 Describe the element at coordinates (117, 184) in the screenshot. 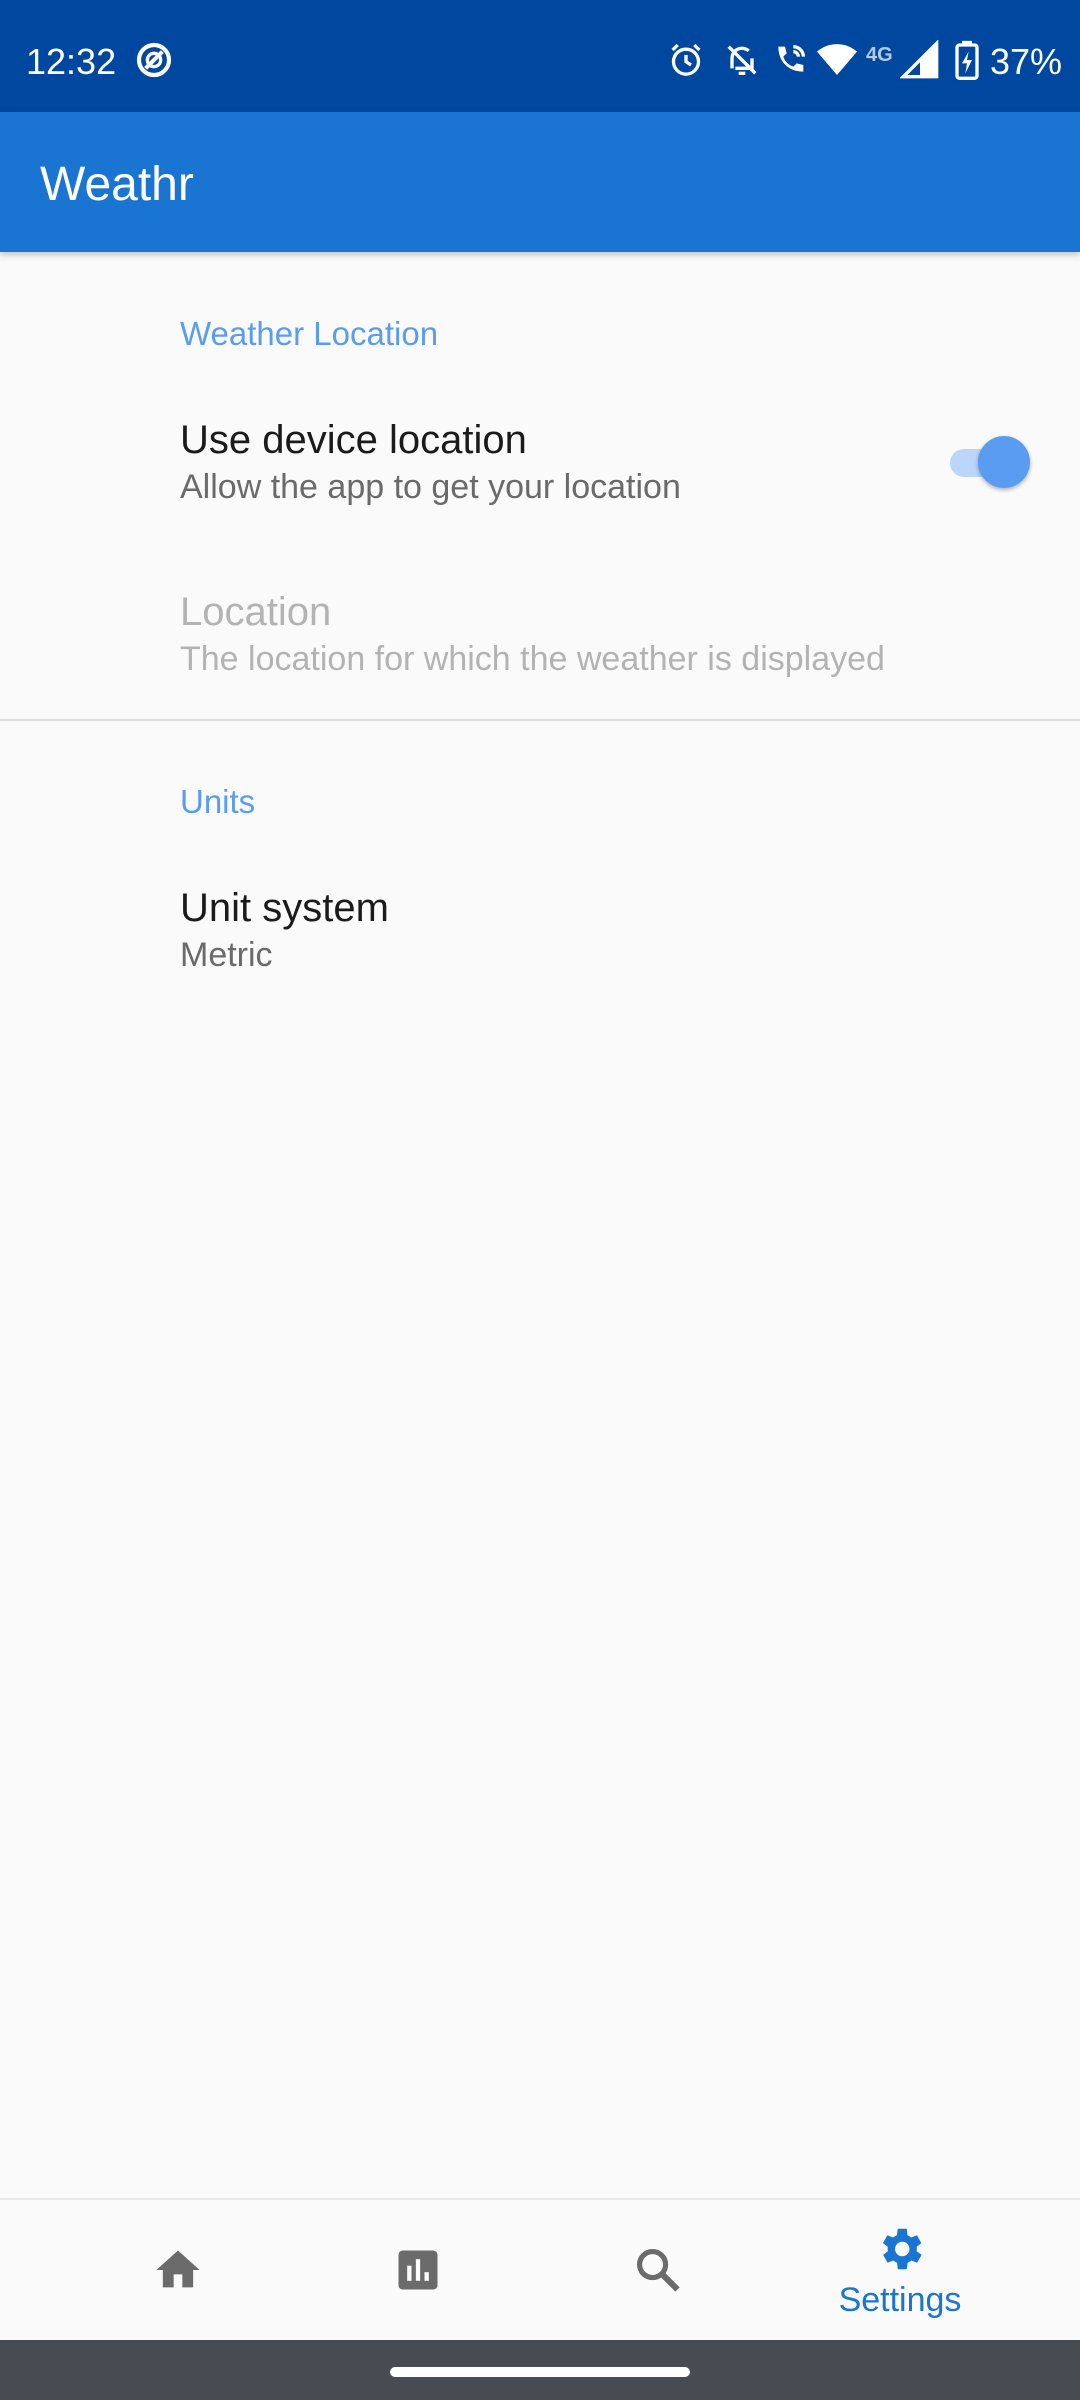

I see `app-title: Weathr` at that location.